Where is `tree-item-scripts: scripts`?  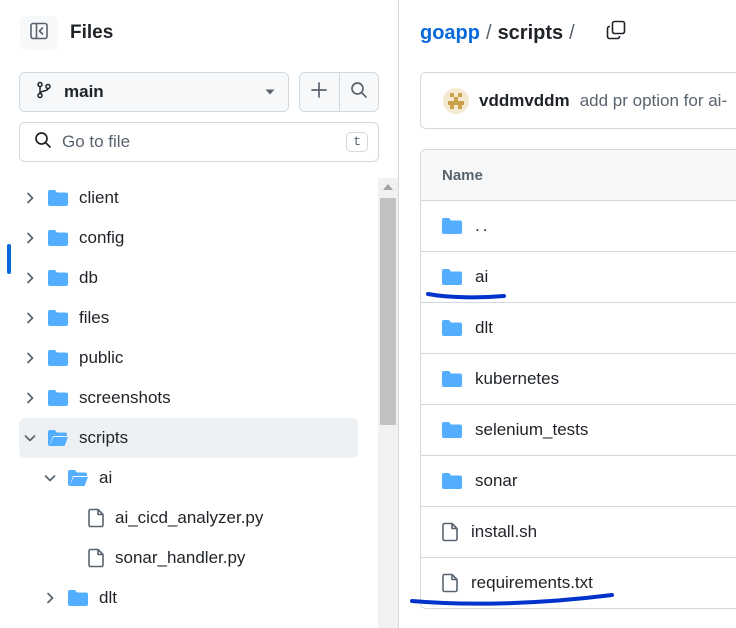
tree-item-scripts: scripts is located at coordinates (188, 438).